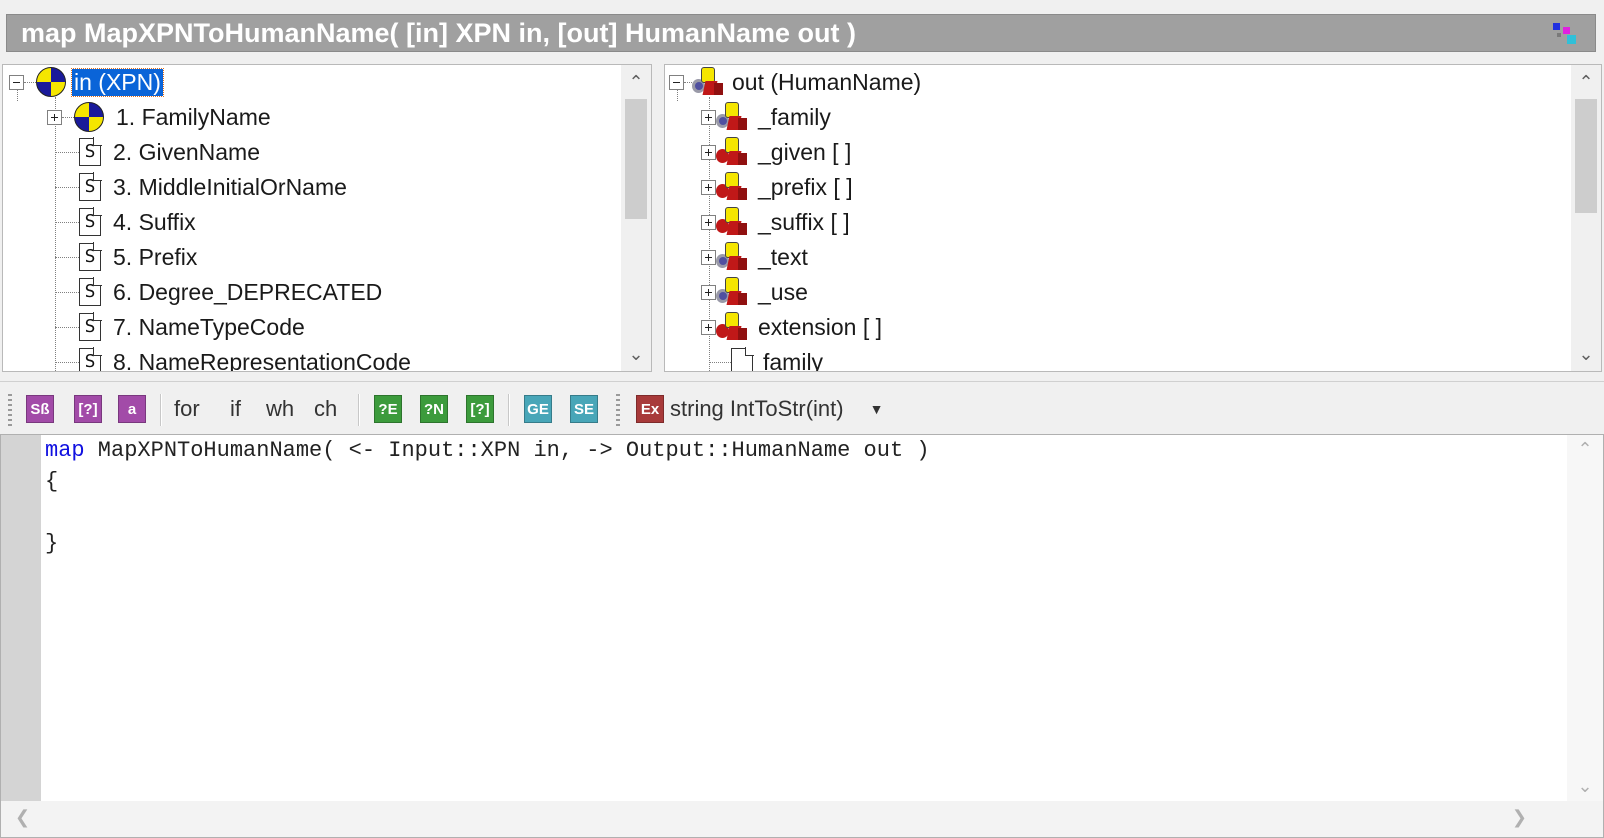 The image size is (1604, 838). What do you see at coordinates (325, 409) in the screenshot?
I see `choose-button: ch` at bounding box center [325, 409].